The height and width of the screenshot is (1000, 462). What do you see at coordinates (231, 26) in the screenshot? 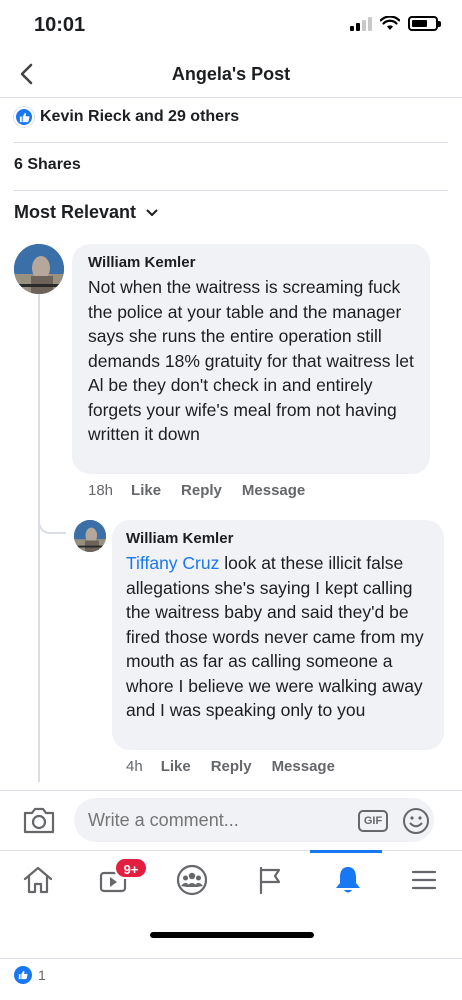
I see `status-bar: 10:01` at bounding box center [231, 26].